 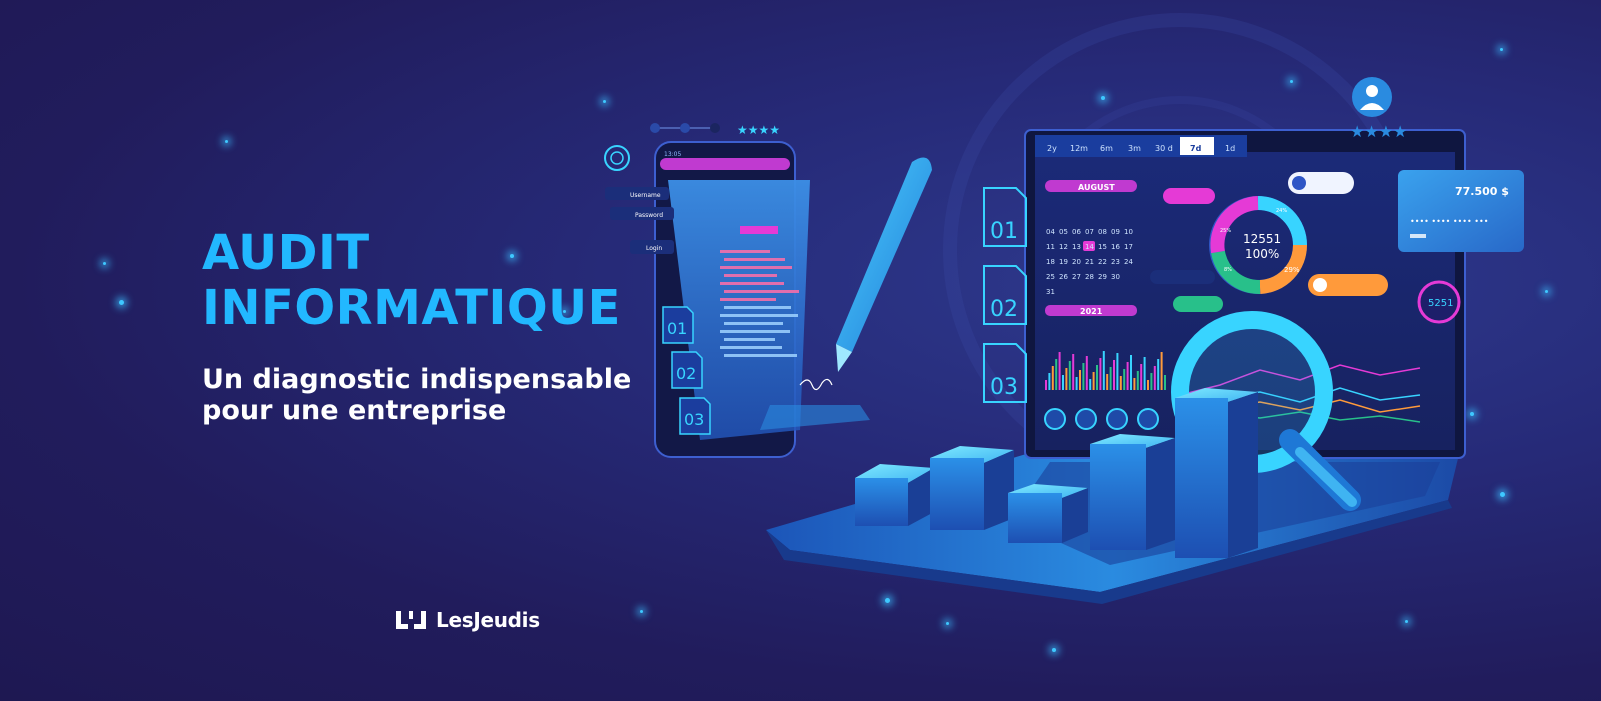 What do you see at coordinates (1076, 232) in the screenshot?
I see `calendar-day: 06` at bounding box center [1076, 232].